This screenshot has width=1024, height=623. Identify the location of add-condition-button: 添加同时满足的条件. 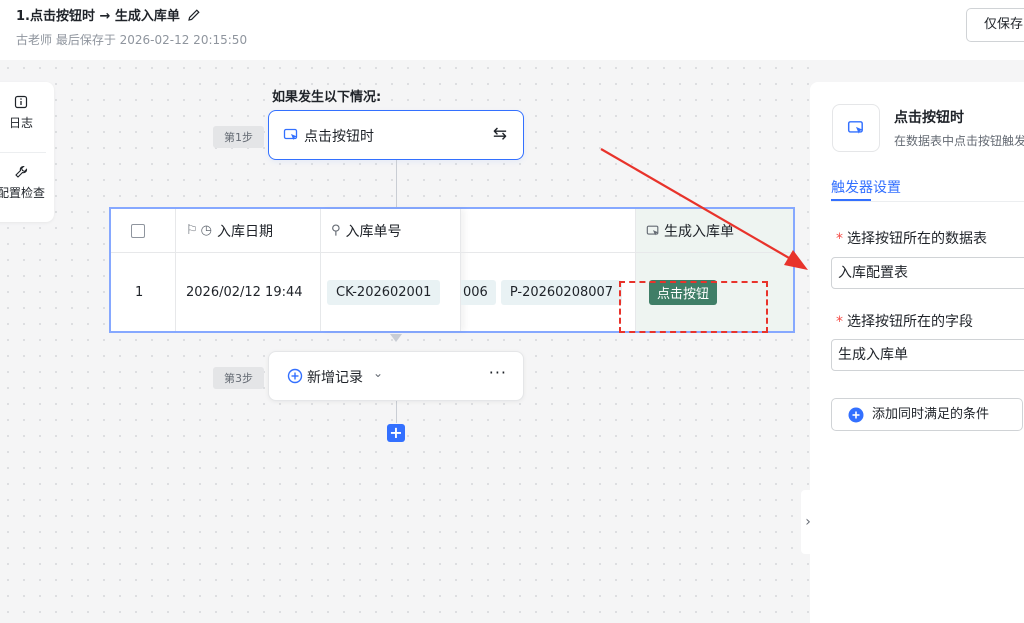
(927, 414).